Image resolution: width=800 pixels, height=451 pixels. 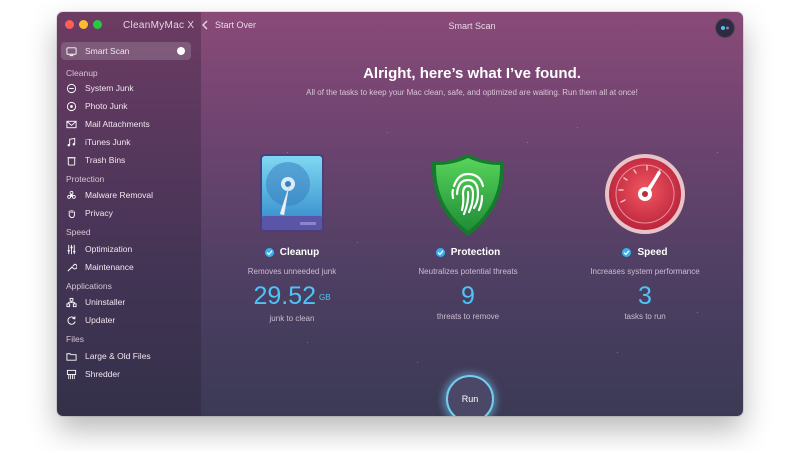 I want to click on sidebar-item-label: Large & Old Files, so click(x=118, y=356).